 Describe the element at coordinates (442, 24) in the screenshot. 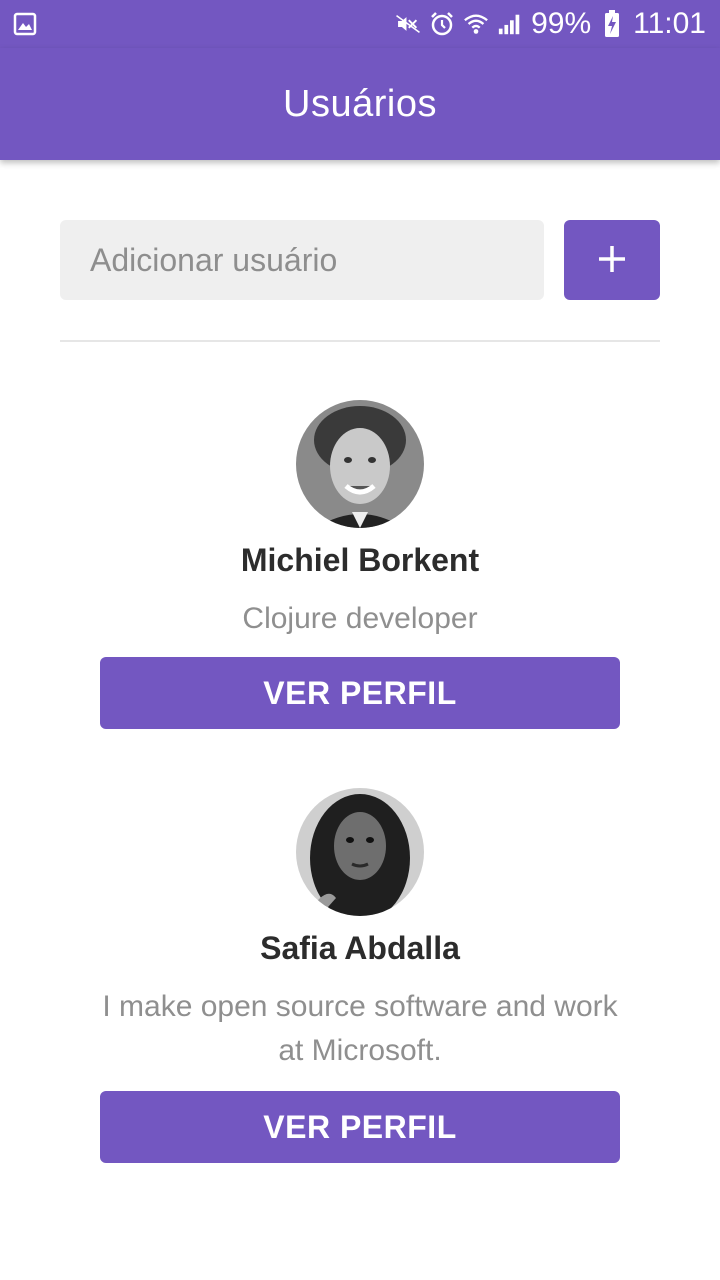

I see `alarm-icon` at that location.